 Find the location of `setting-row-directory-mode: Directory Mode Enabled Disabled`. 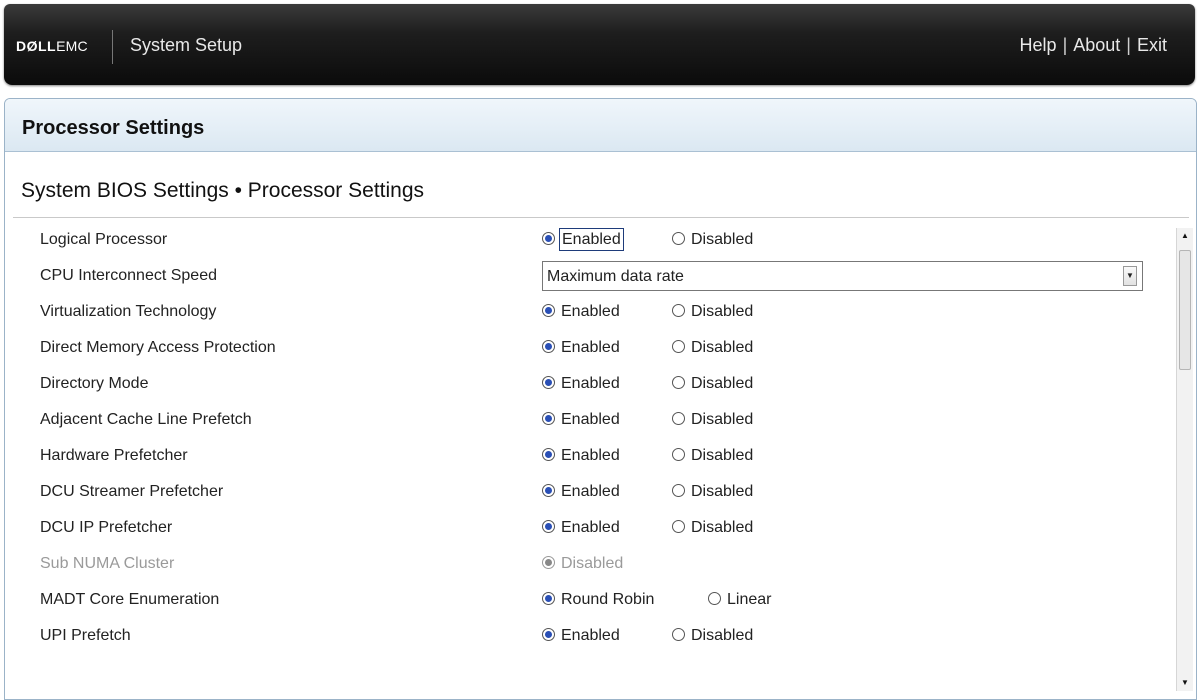

setting-row-directory-mode: Directory Mode Enabled Disabled is located at coordinates (595, 386).